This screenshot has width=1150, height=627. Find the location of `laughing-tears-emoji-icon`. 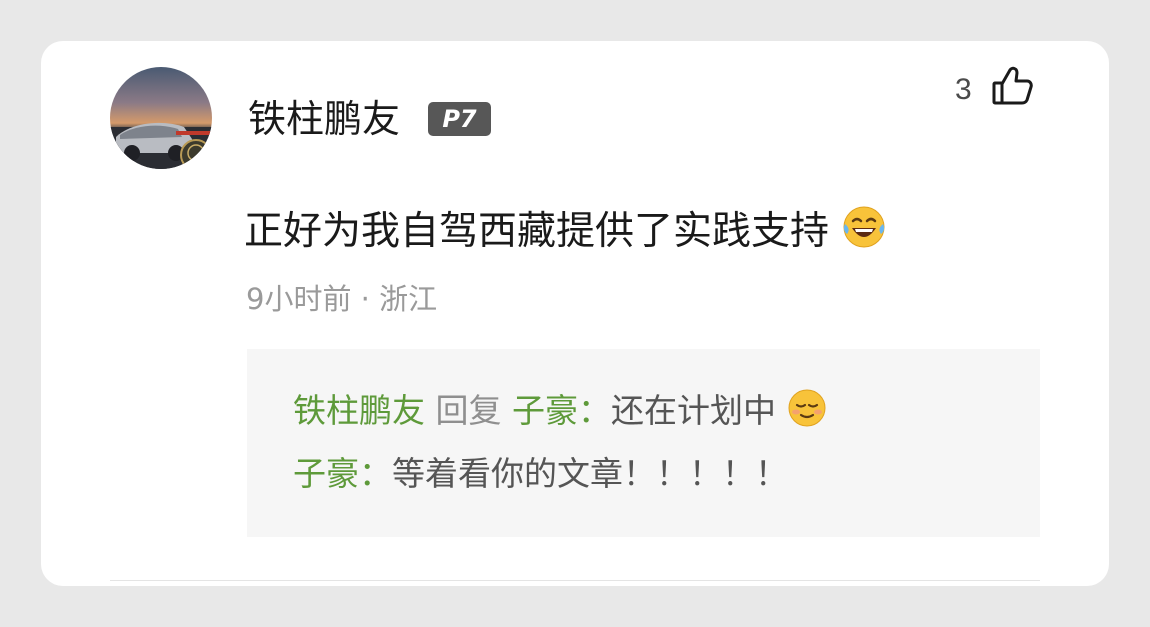

laughing-tears-emoji-icon is located at coordinates (864, 233).